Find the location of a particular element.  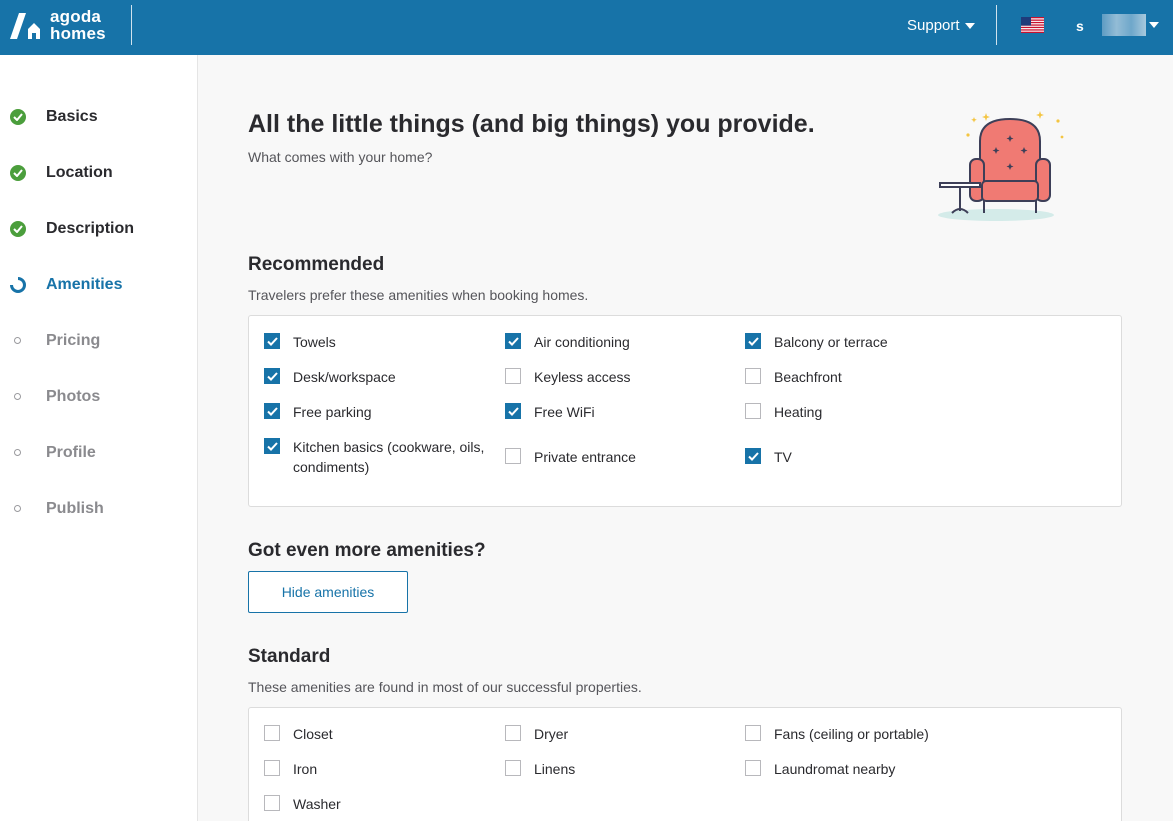

amenity-private-entrance: Private entrance is located at coordinates (622, 457).